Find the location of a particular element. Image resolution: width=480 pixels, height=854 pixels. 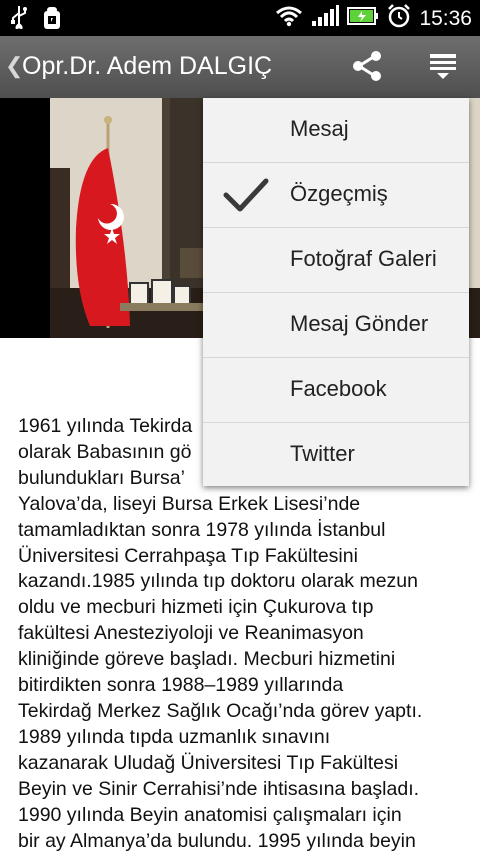

bio-line: bulundukları Bursa’ is located at coordinates (101, 477).